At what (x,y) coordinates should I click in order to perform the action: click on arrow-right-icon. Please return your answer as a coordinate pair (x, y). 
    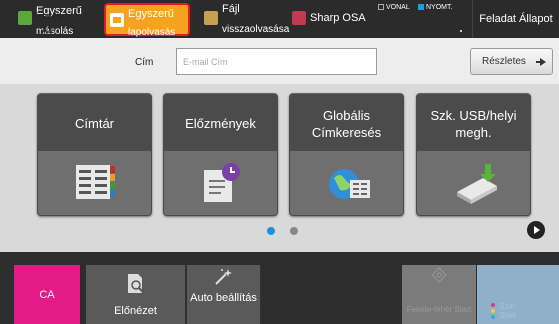
    Looking at the image, I should click on (541, 62).